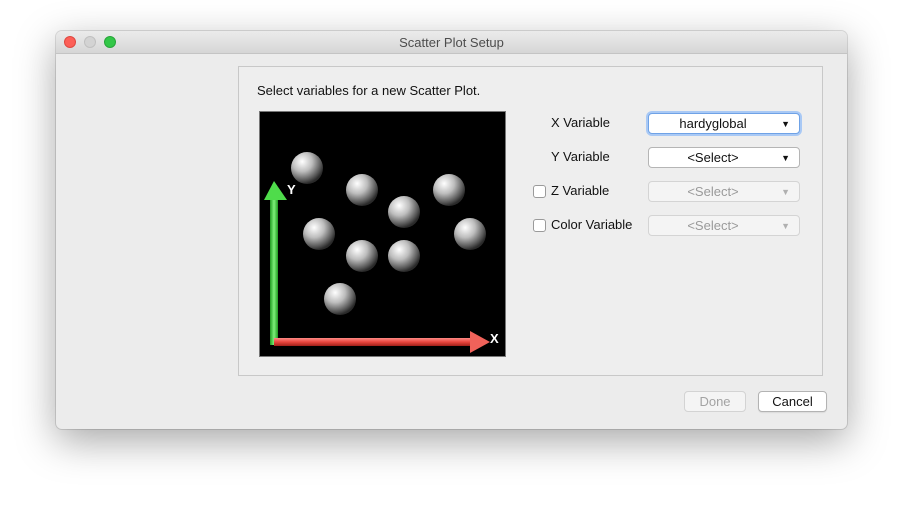 Image resolution: width=903 pixels, height=509 pixels. Describe the element at coordinates (382, 342) in the screenshot. I see `x-axis-arrow` at that location.